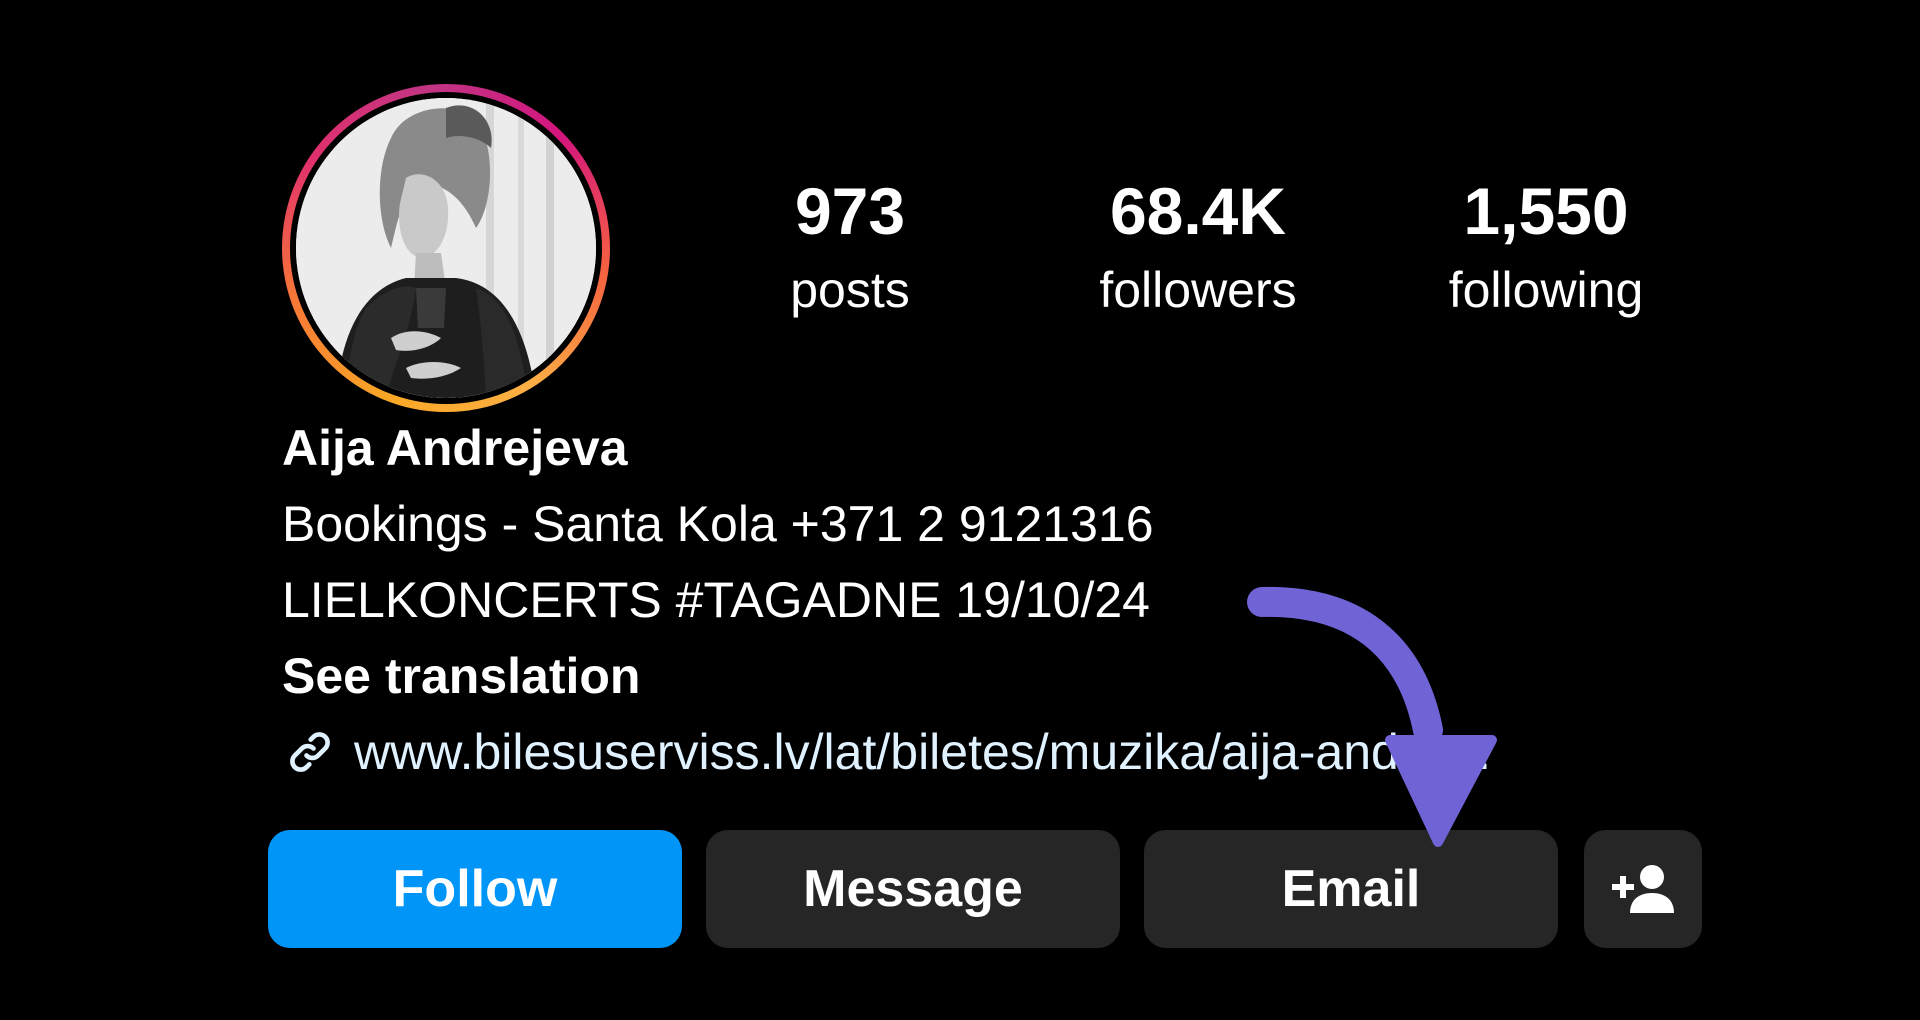 The width and height of the screenshot is (1920, 1020). I want to click on stat-followers: 68.4K followers, so click(1198, 247).